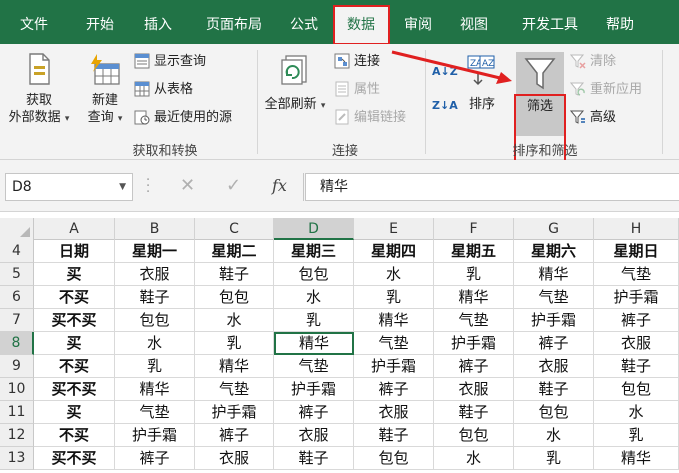 The image size is (679, 473). Describe the element at coordinates (474, 274) in the screenshot. I see `cell-f5: 乳` at that location.